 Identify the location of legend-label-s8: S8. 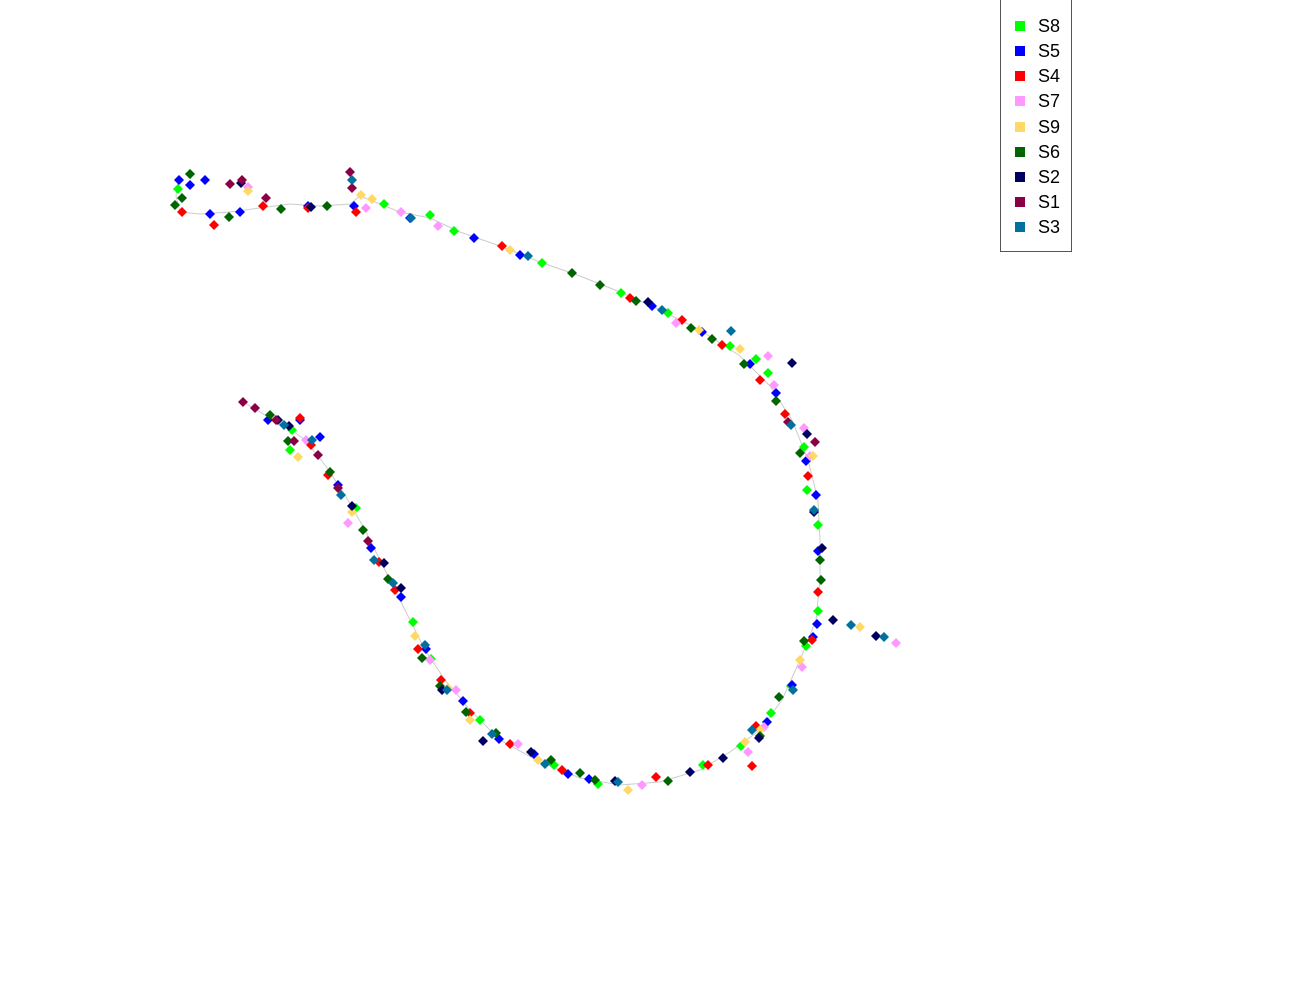
(1049, 25).